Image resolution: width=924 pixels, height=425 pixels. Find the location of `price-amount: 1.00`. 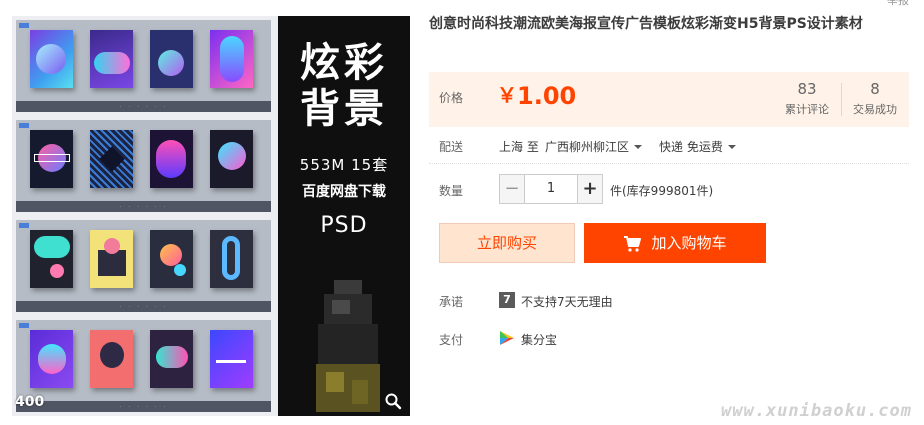

price-amount: 1.00 is located at coordinates (547, 96).